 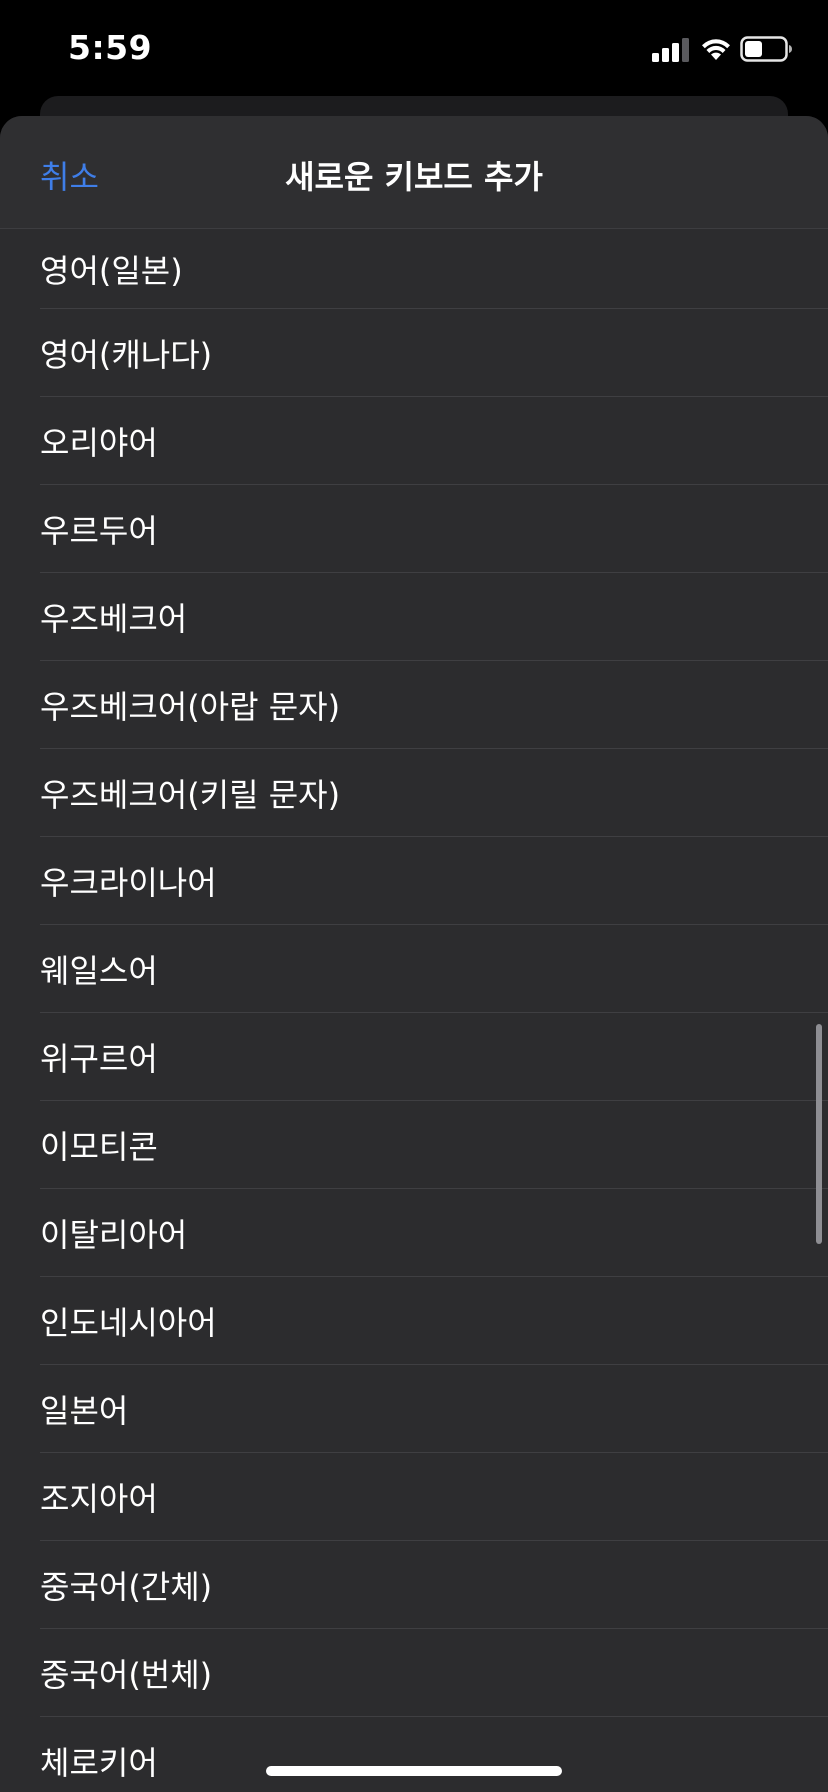 What do you see at coordinates (434, 353) in the screenshot?
I see `list-item: 영어(캐나다)` at bounding box center [434, 353].